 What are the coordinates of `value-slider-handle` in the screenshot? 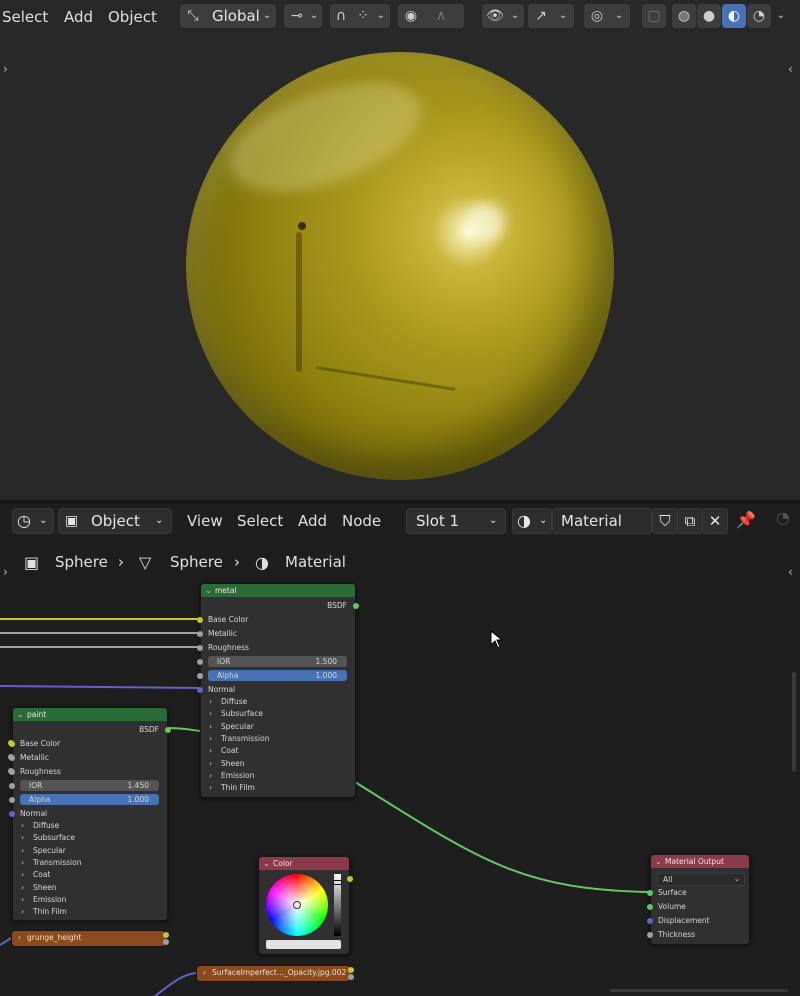 It's located at (337, 882).